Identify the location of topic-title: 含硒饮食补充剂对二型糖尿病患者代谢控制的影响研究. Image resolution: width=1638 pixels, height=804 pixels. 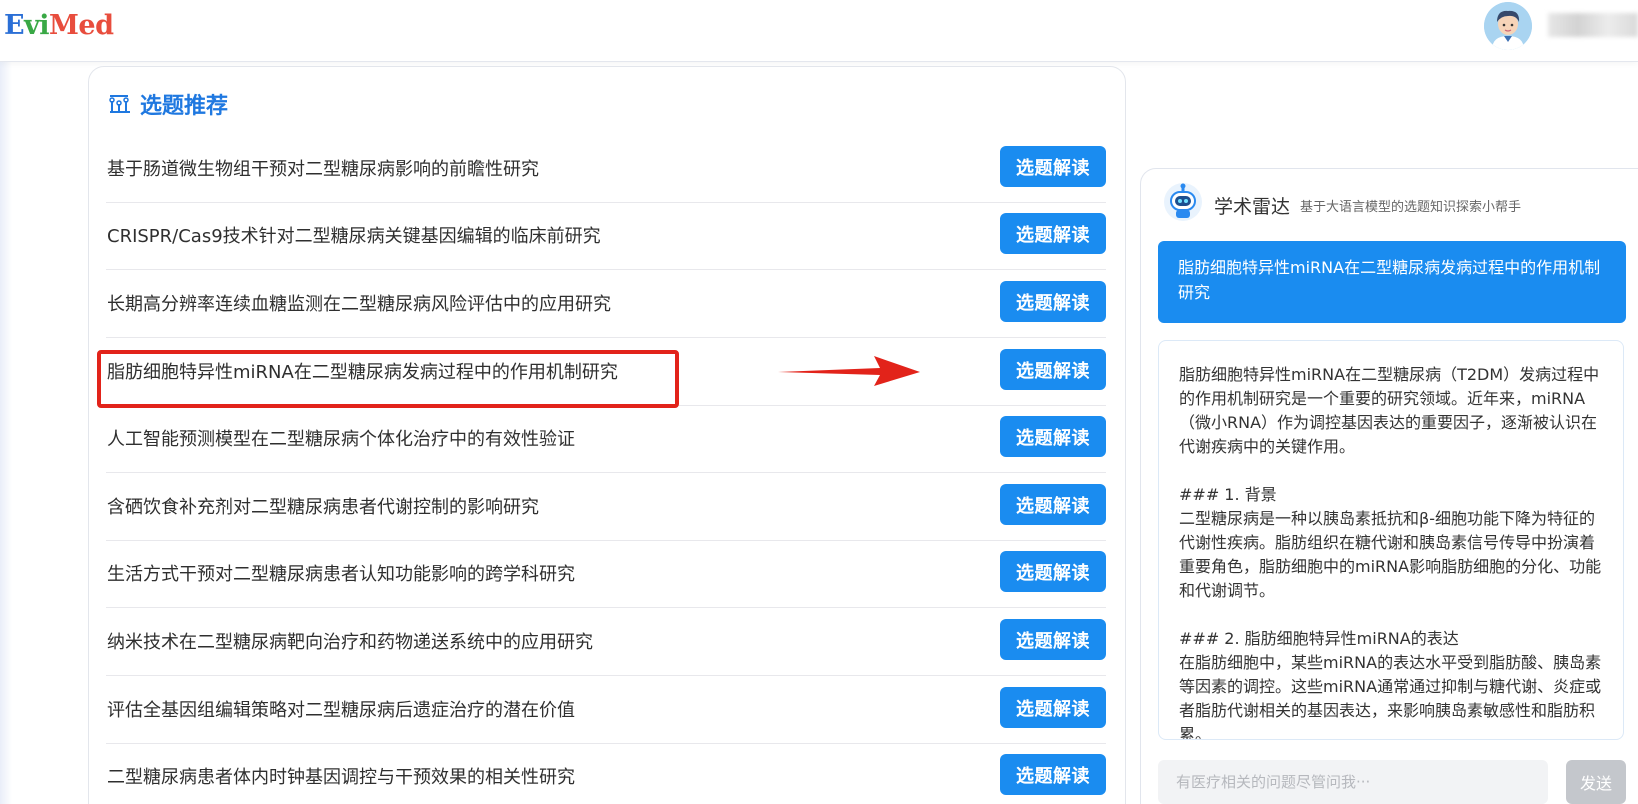
(323, 505).